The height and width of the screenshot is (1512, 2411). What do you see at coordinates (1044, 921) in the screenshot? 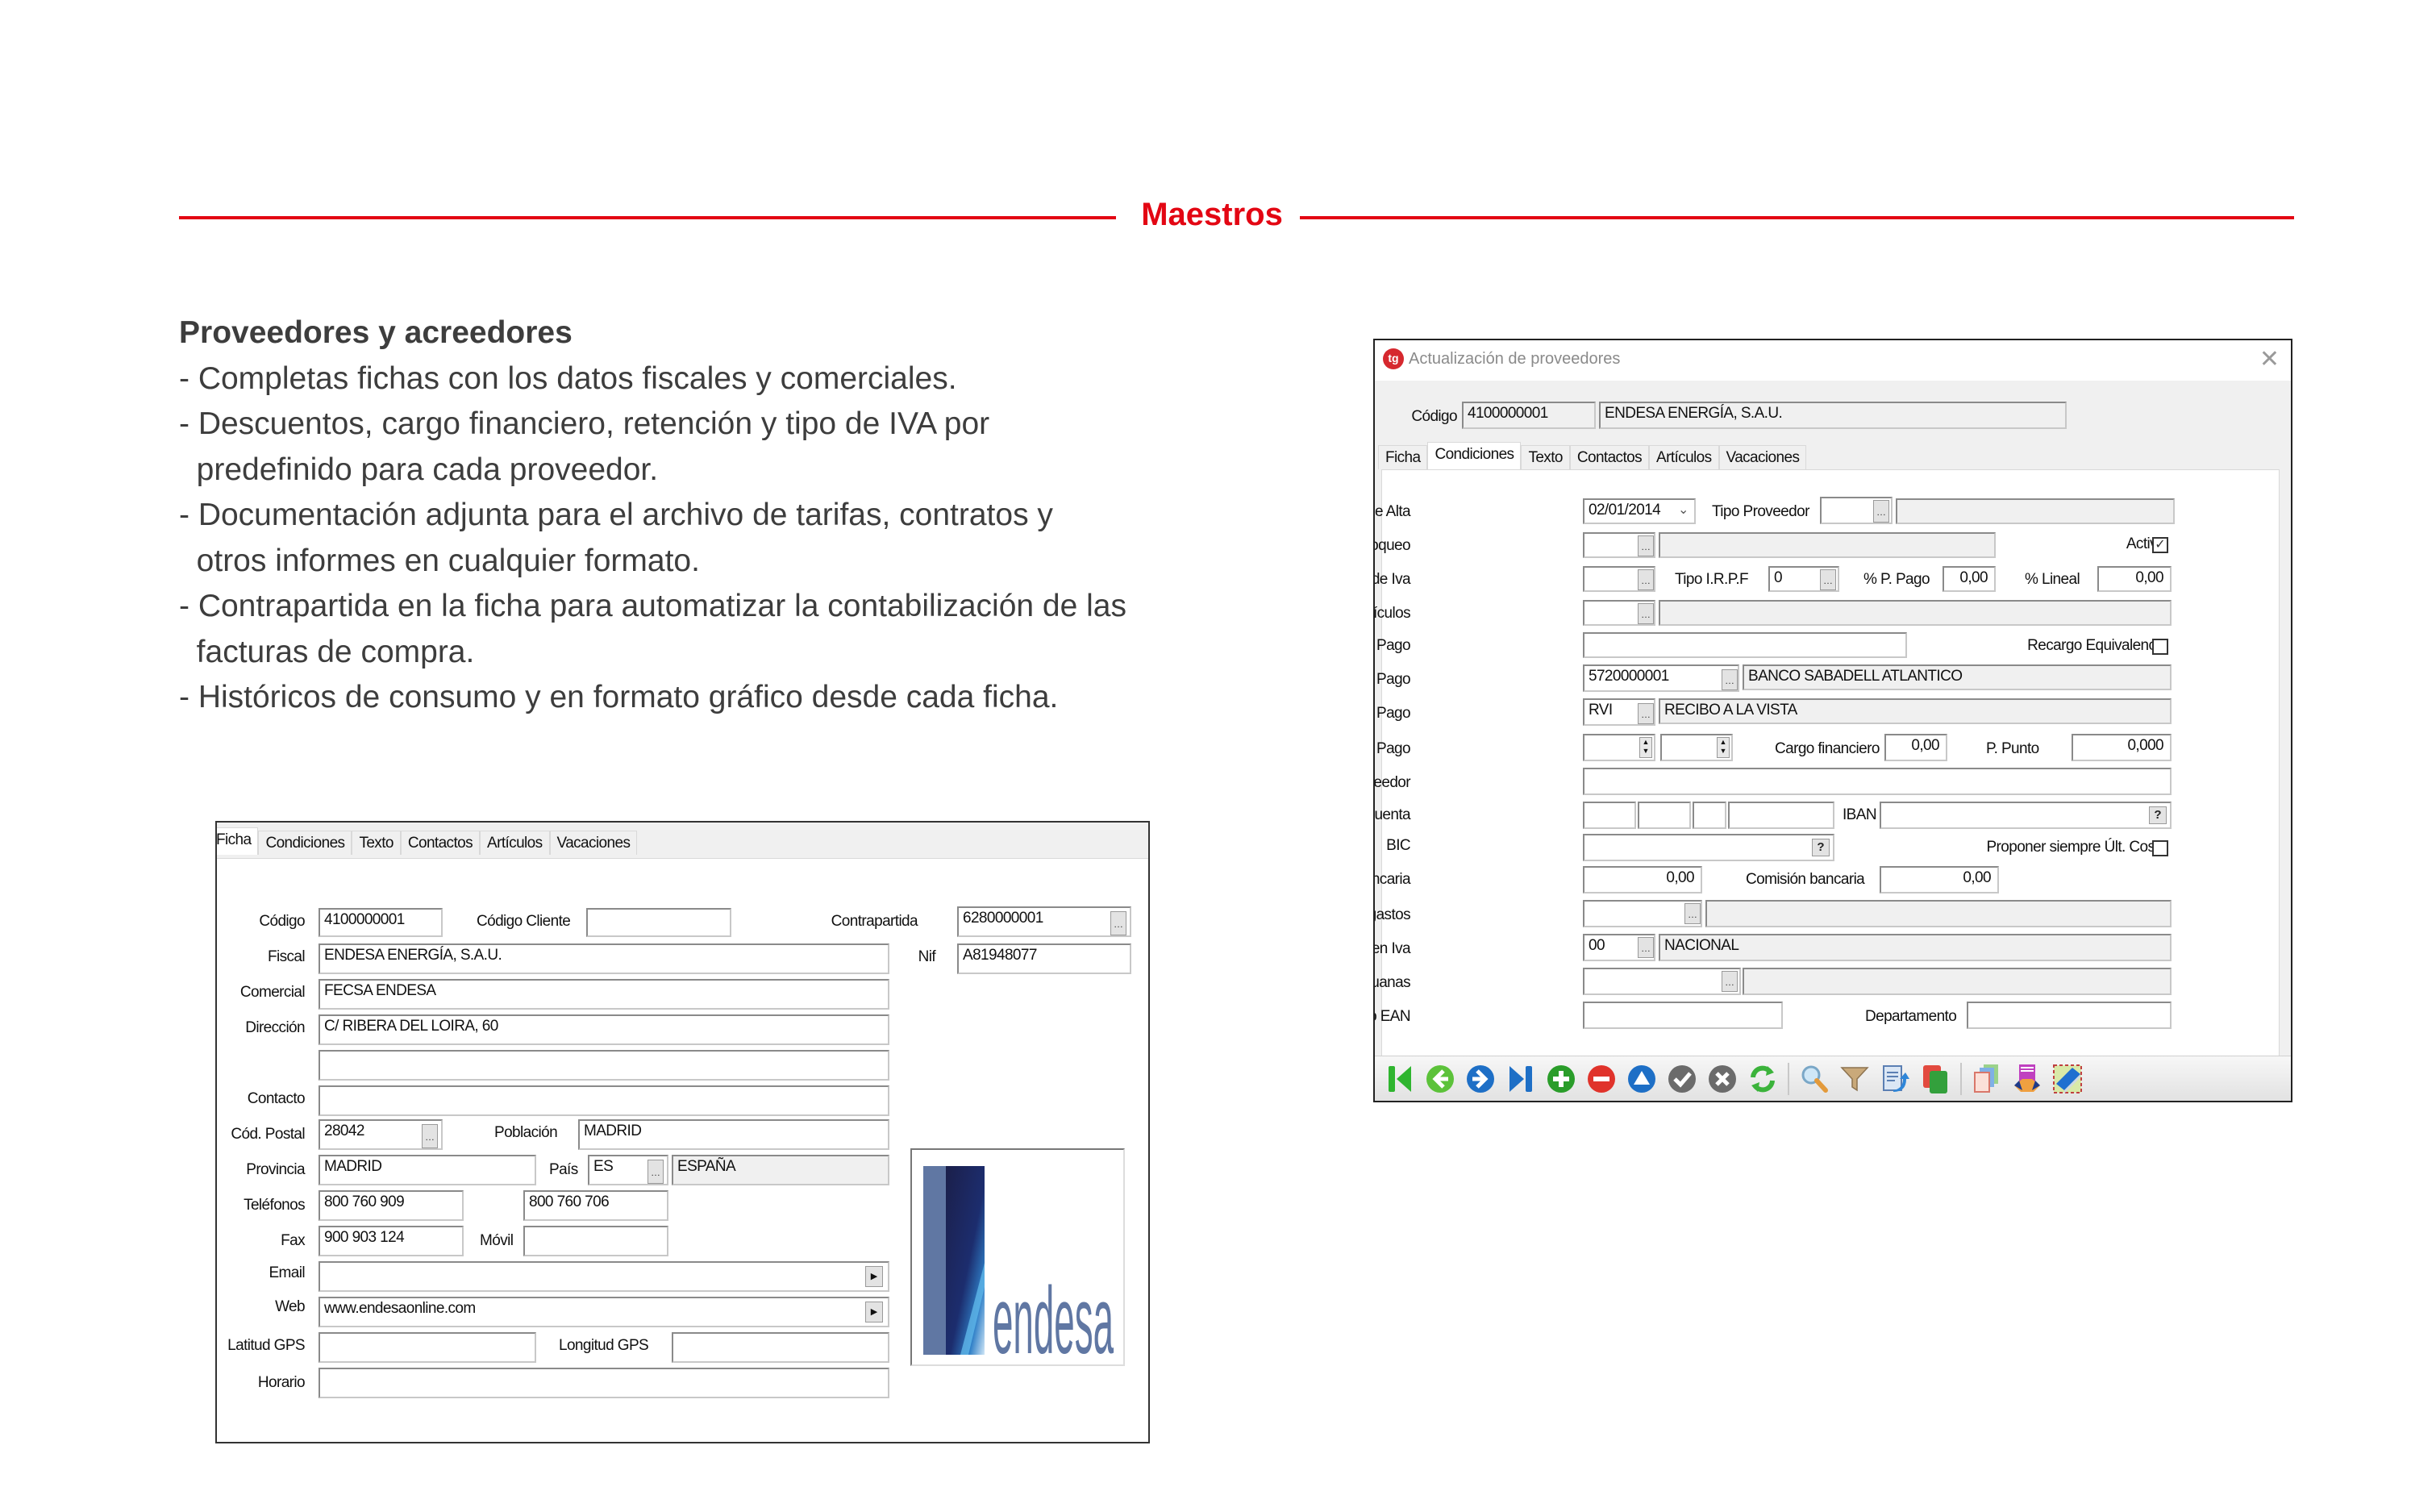
I see `contrapartida-field: 6280000001` at bounding box center [1044, 921].